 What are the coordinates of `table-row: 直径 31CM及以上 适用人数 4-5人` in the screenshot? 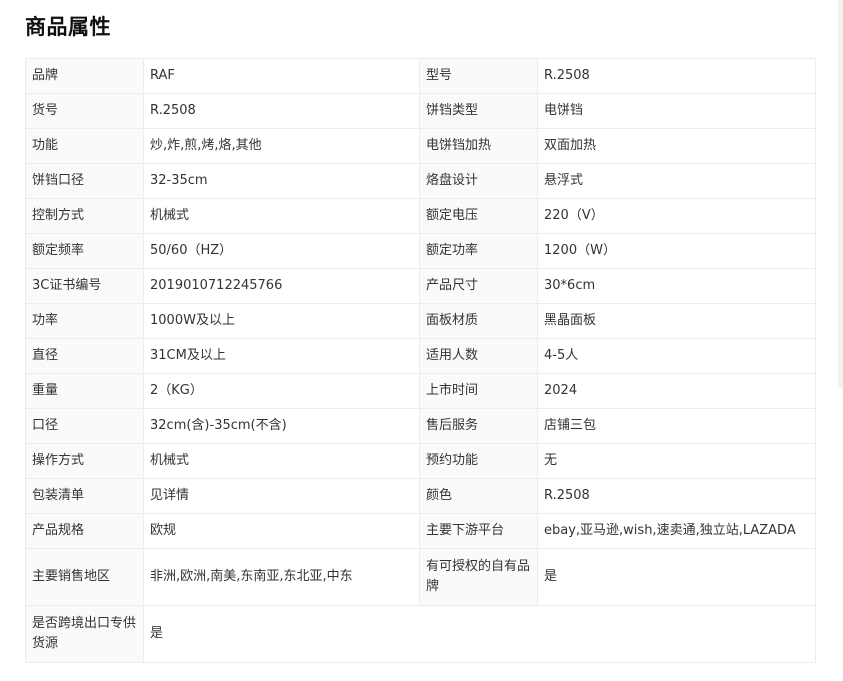 It's located at (420, 356).